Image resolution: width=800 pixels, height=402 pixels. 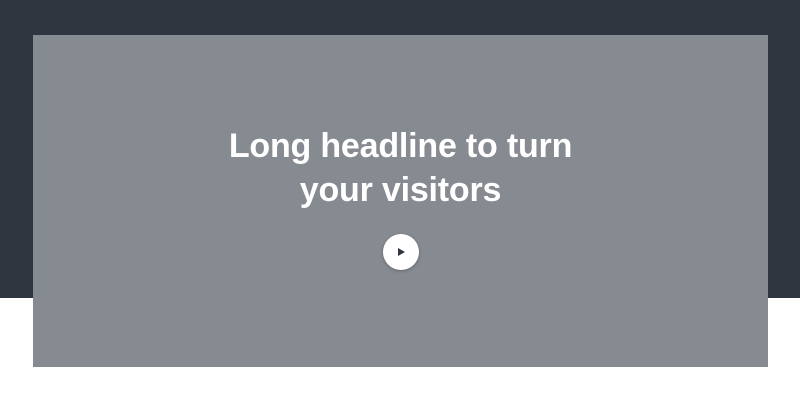 I want to click on play-icon, so click(x=401, y=252).